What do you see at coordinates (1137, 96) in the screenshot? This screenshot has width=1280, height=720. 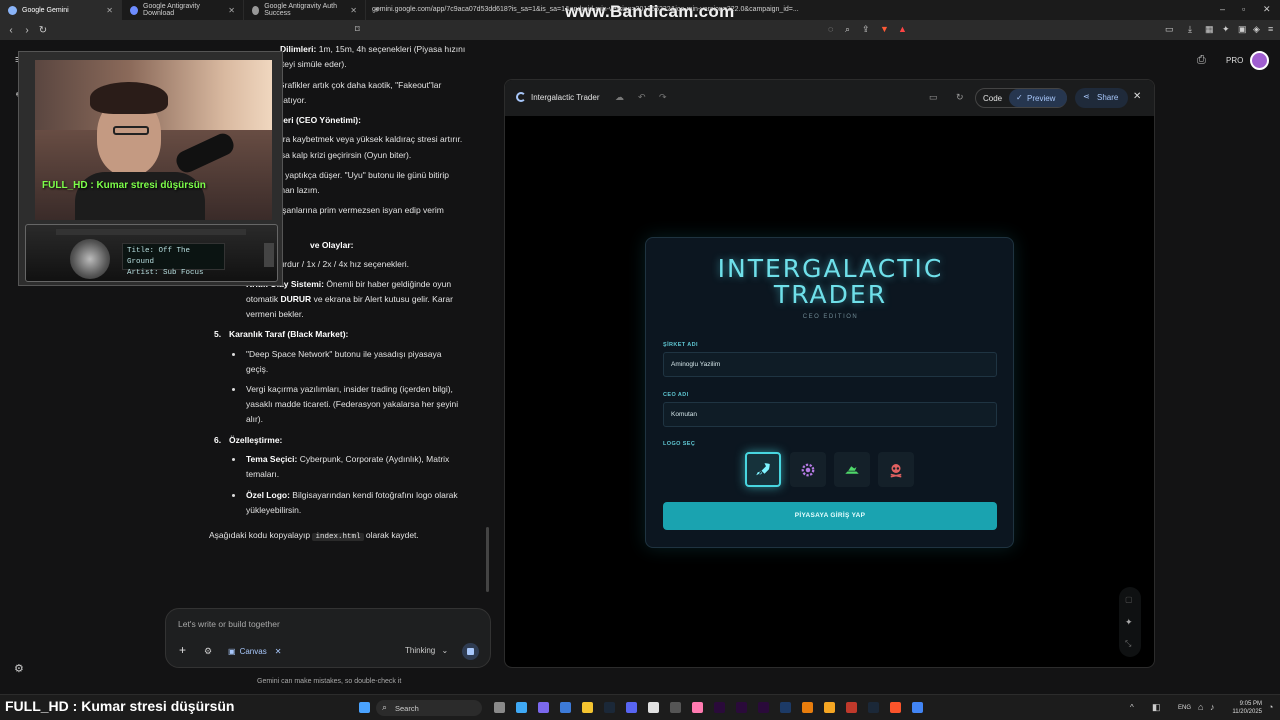 I see `close-canvas-icon: ✕` at bounding box center [1137, 96].